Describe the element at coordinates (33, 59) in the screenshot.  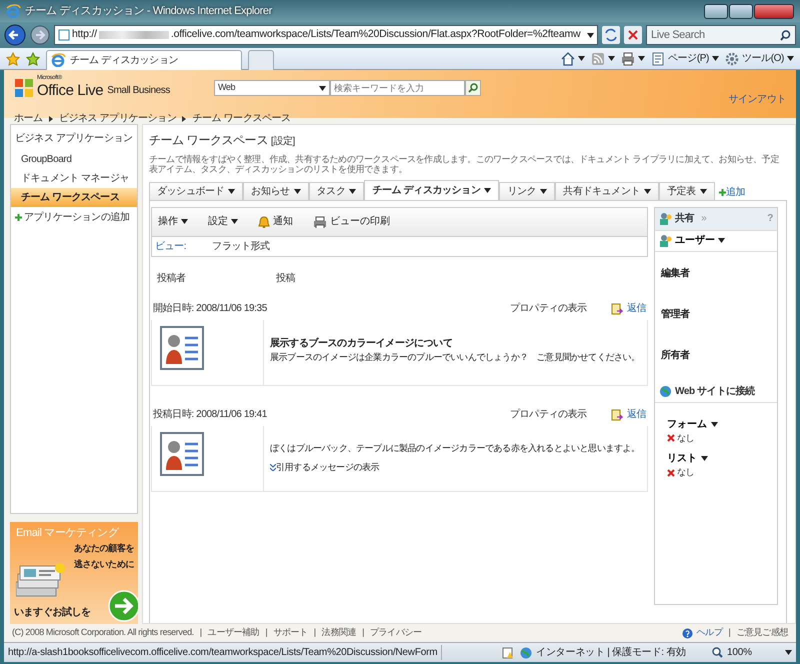
I see `add-favorites-icon` at that location.